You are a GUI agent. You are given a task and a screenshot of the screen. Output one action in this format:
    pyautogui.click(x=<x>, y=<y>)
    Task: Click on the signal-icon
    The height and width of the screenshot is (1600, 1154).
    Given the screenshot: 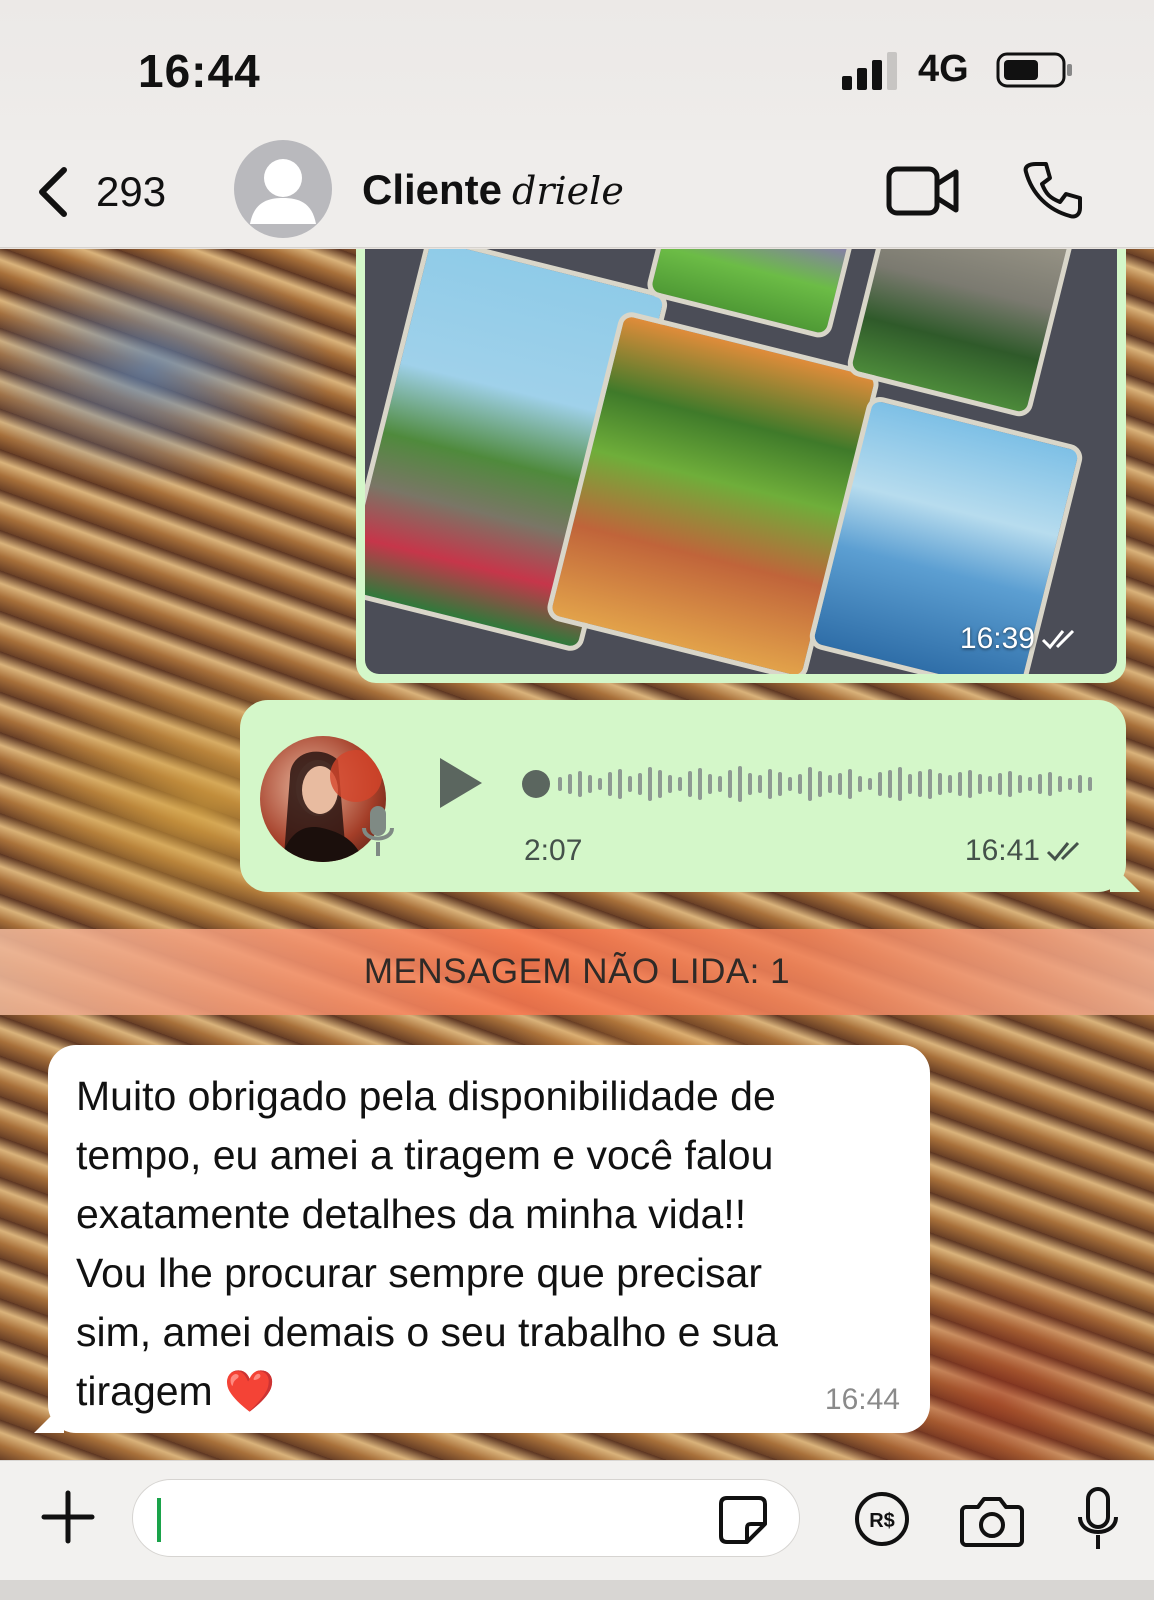 What is the action you would take?
    pyautogui.click(x=869, y=71)
    